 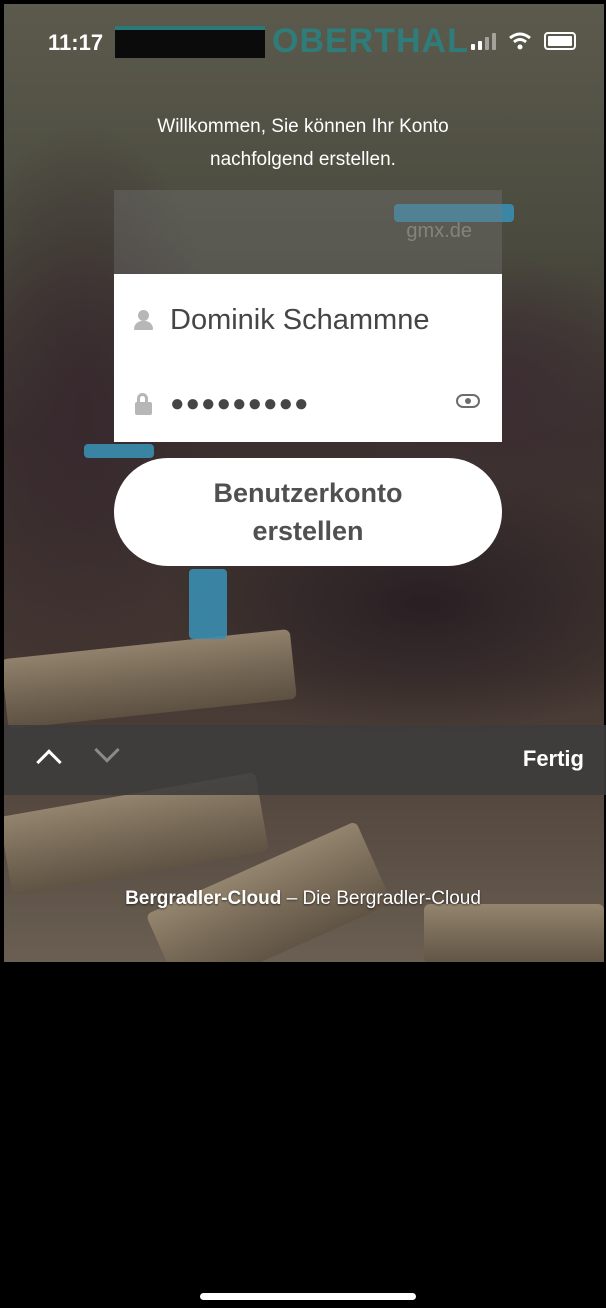 I want to click on status-time: 11:17, so click(x=76, y=42).